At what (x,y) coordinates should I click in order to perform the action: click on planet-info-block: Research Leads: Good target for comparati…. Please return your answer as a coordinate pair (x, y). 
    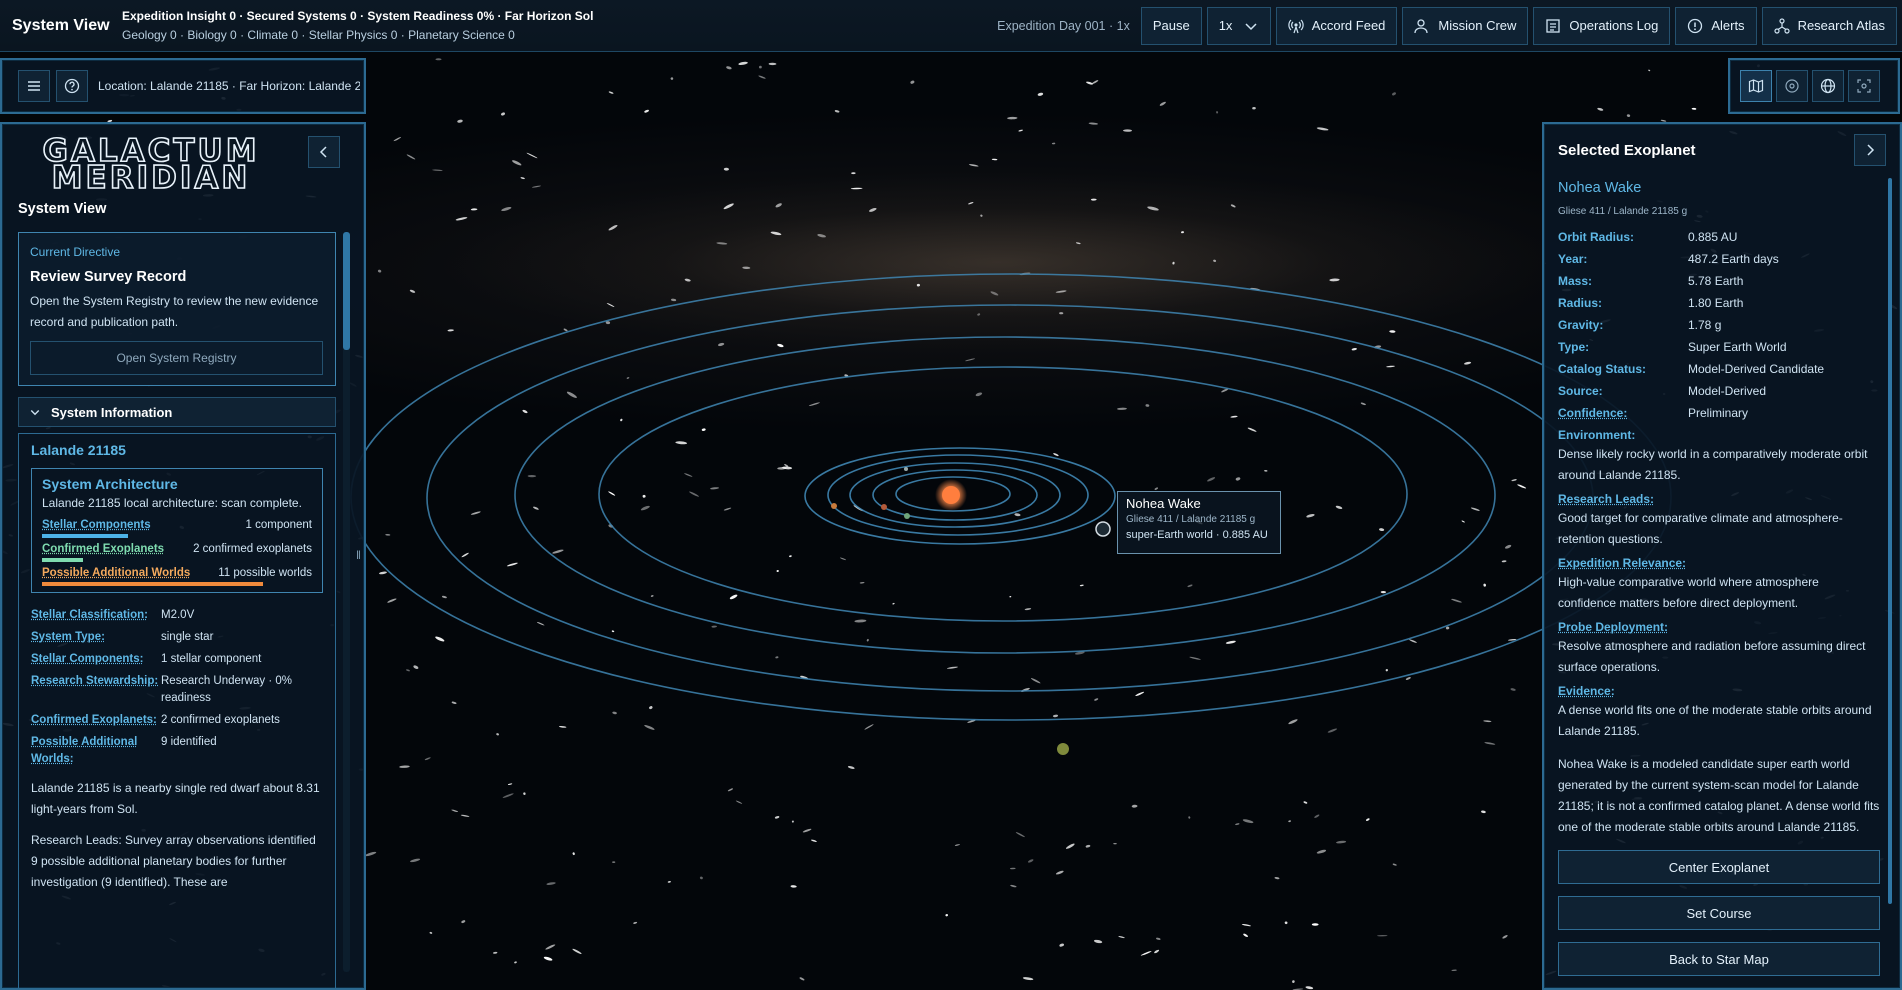
    Looking at the image, I should click on (1719, 520).